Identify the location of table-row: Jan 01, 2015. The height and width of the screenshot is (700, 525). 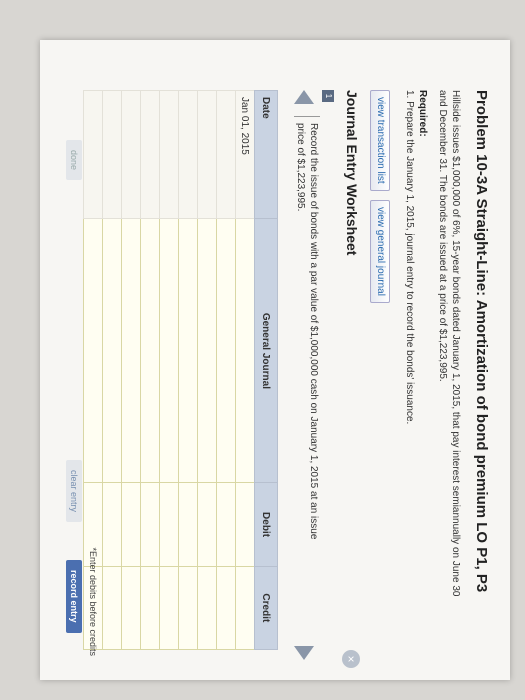
(245, 370).